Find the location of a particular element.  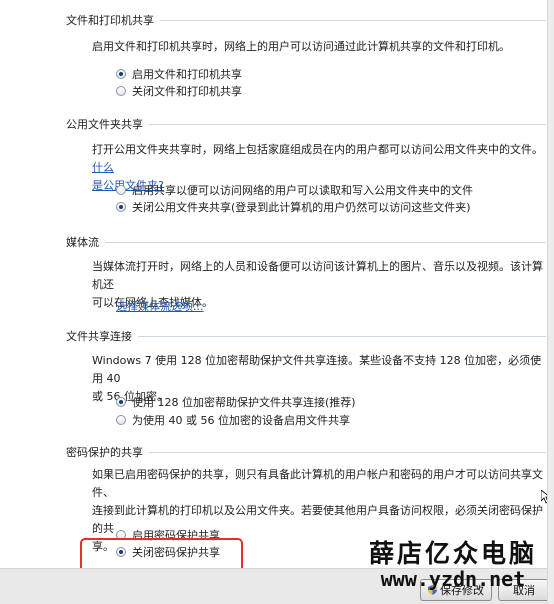

file-printer-description: 启用文件和打印机共享时，网络上的用户可以访问通过此计算机共享的文件和打印机。 is located at coordinates (301, 46).